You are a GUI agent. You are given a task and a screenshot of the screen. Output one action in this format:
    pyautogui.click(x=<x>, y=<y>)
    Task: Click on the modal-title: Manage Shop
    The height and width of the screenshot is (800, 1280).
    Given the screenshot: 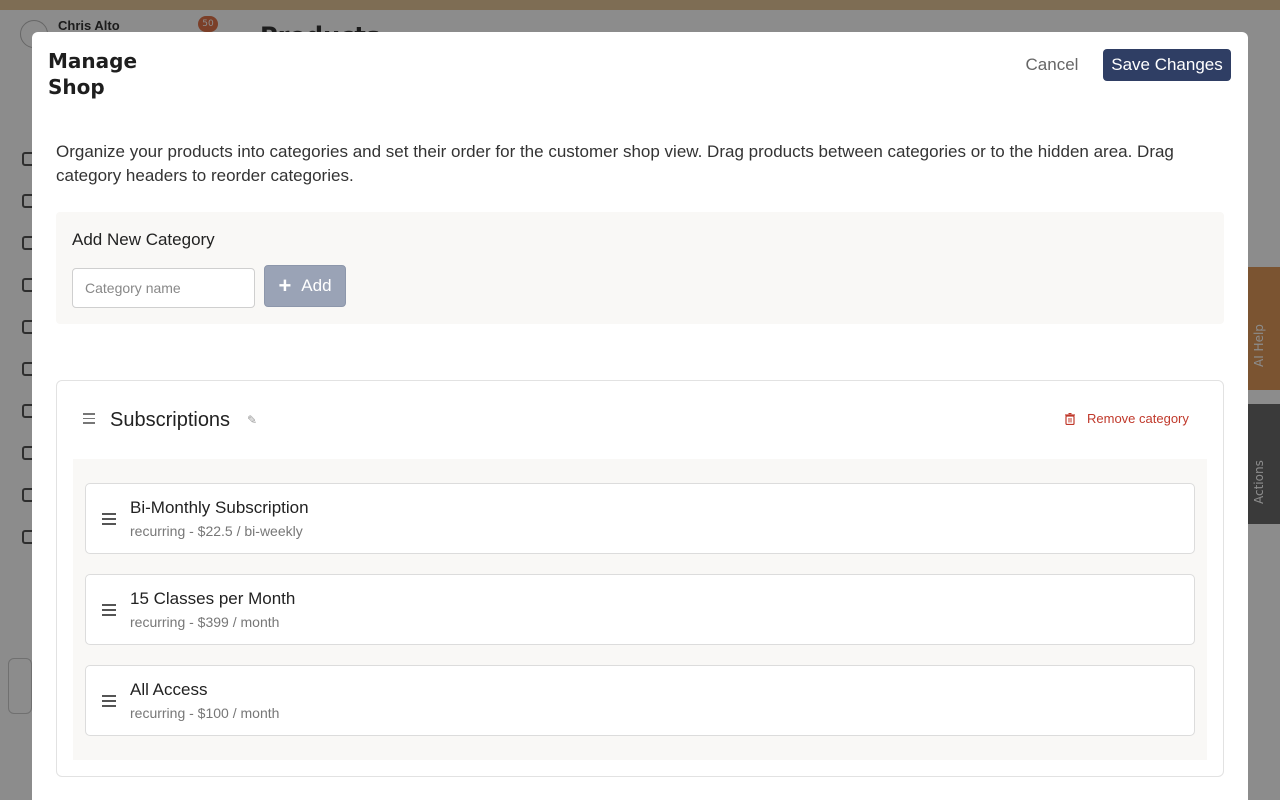 What is the action you would take?
    pyautogui.click(x=93, y=74)
    